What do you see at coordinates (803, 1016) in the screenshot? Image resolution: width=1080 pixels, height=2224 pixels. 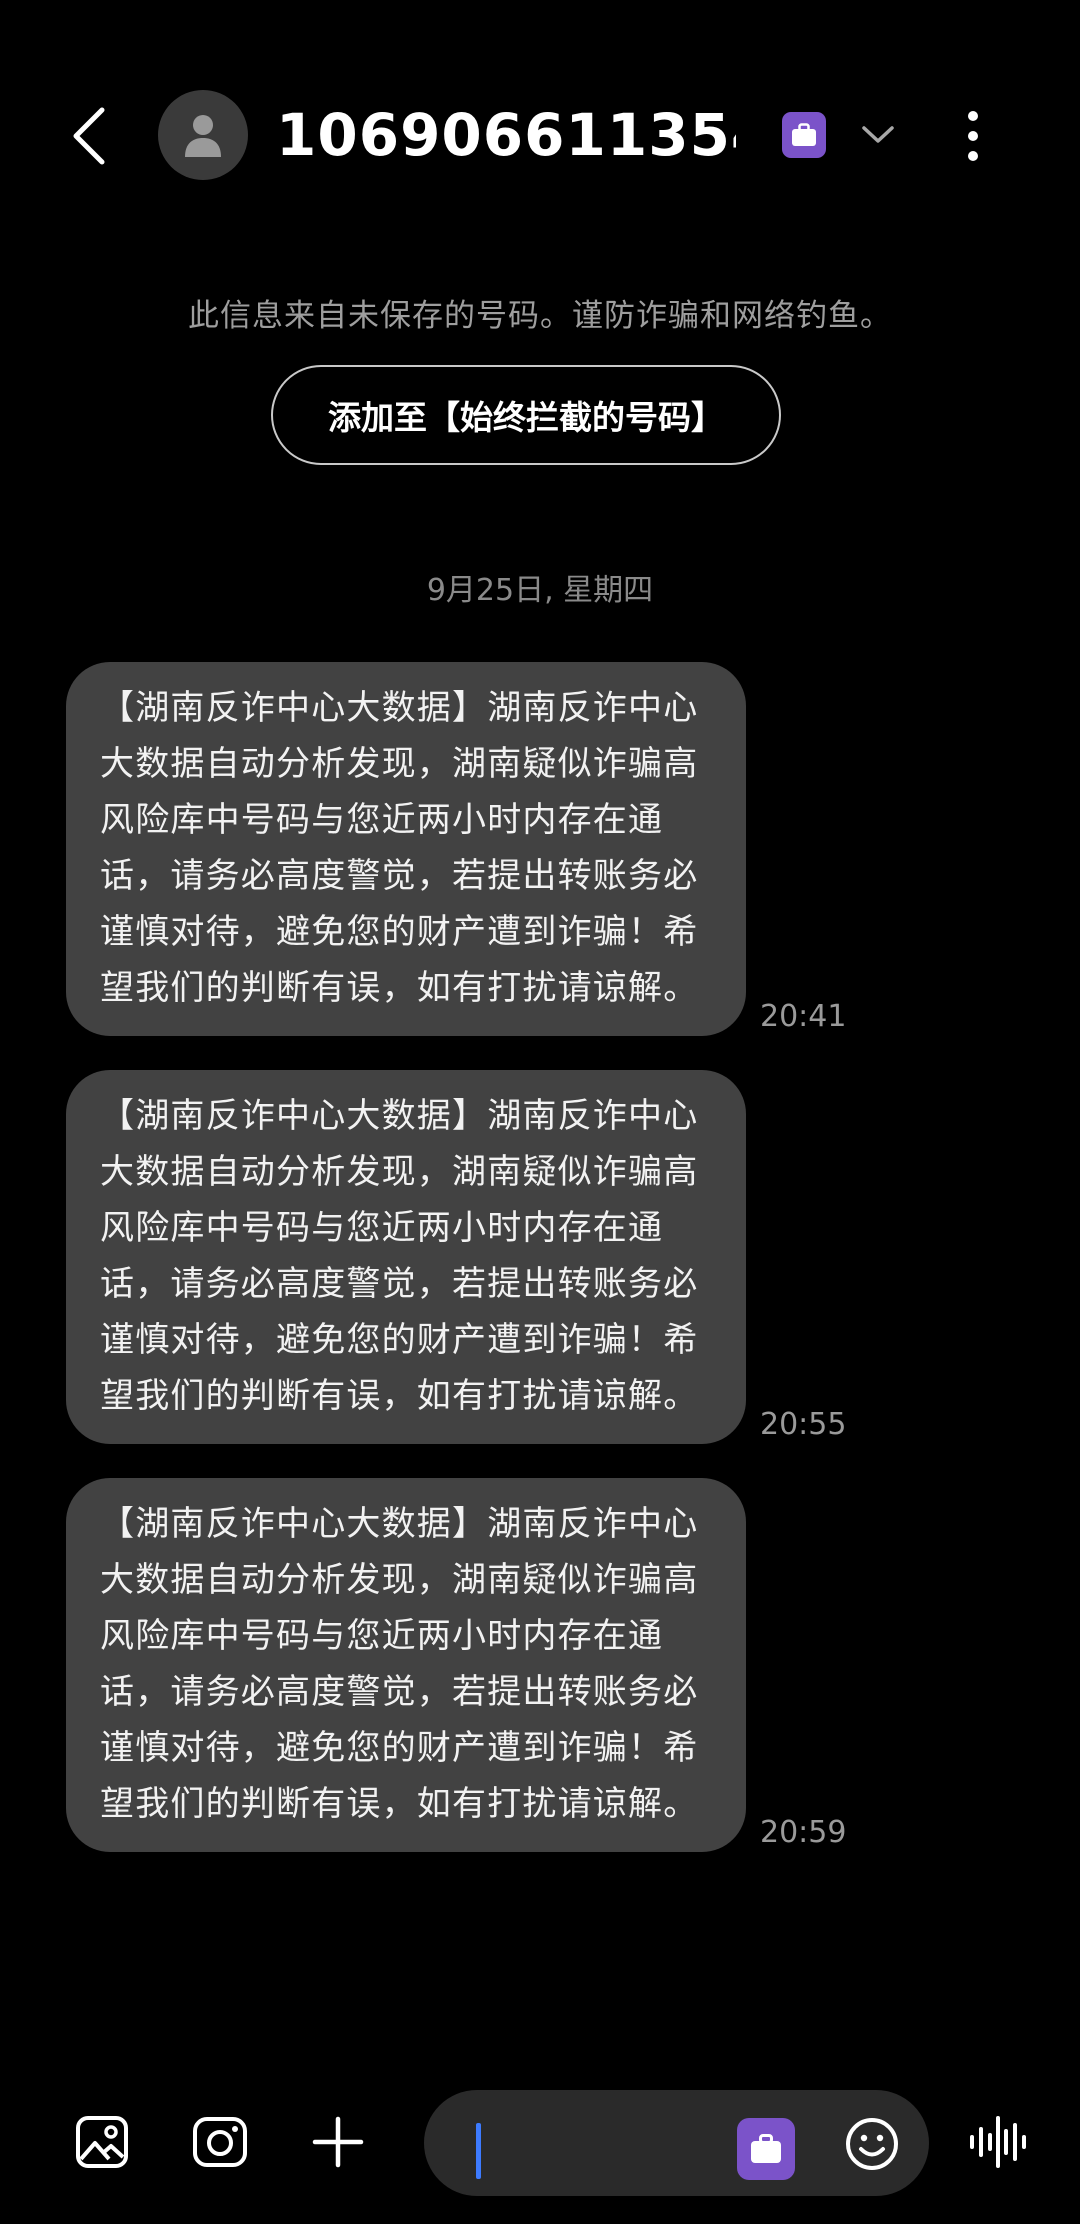 I see `message-time: 20:41` at bounding box center [803, 1016].